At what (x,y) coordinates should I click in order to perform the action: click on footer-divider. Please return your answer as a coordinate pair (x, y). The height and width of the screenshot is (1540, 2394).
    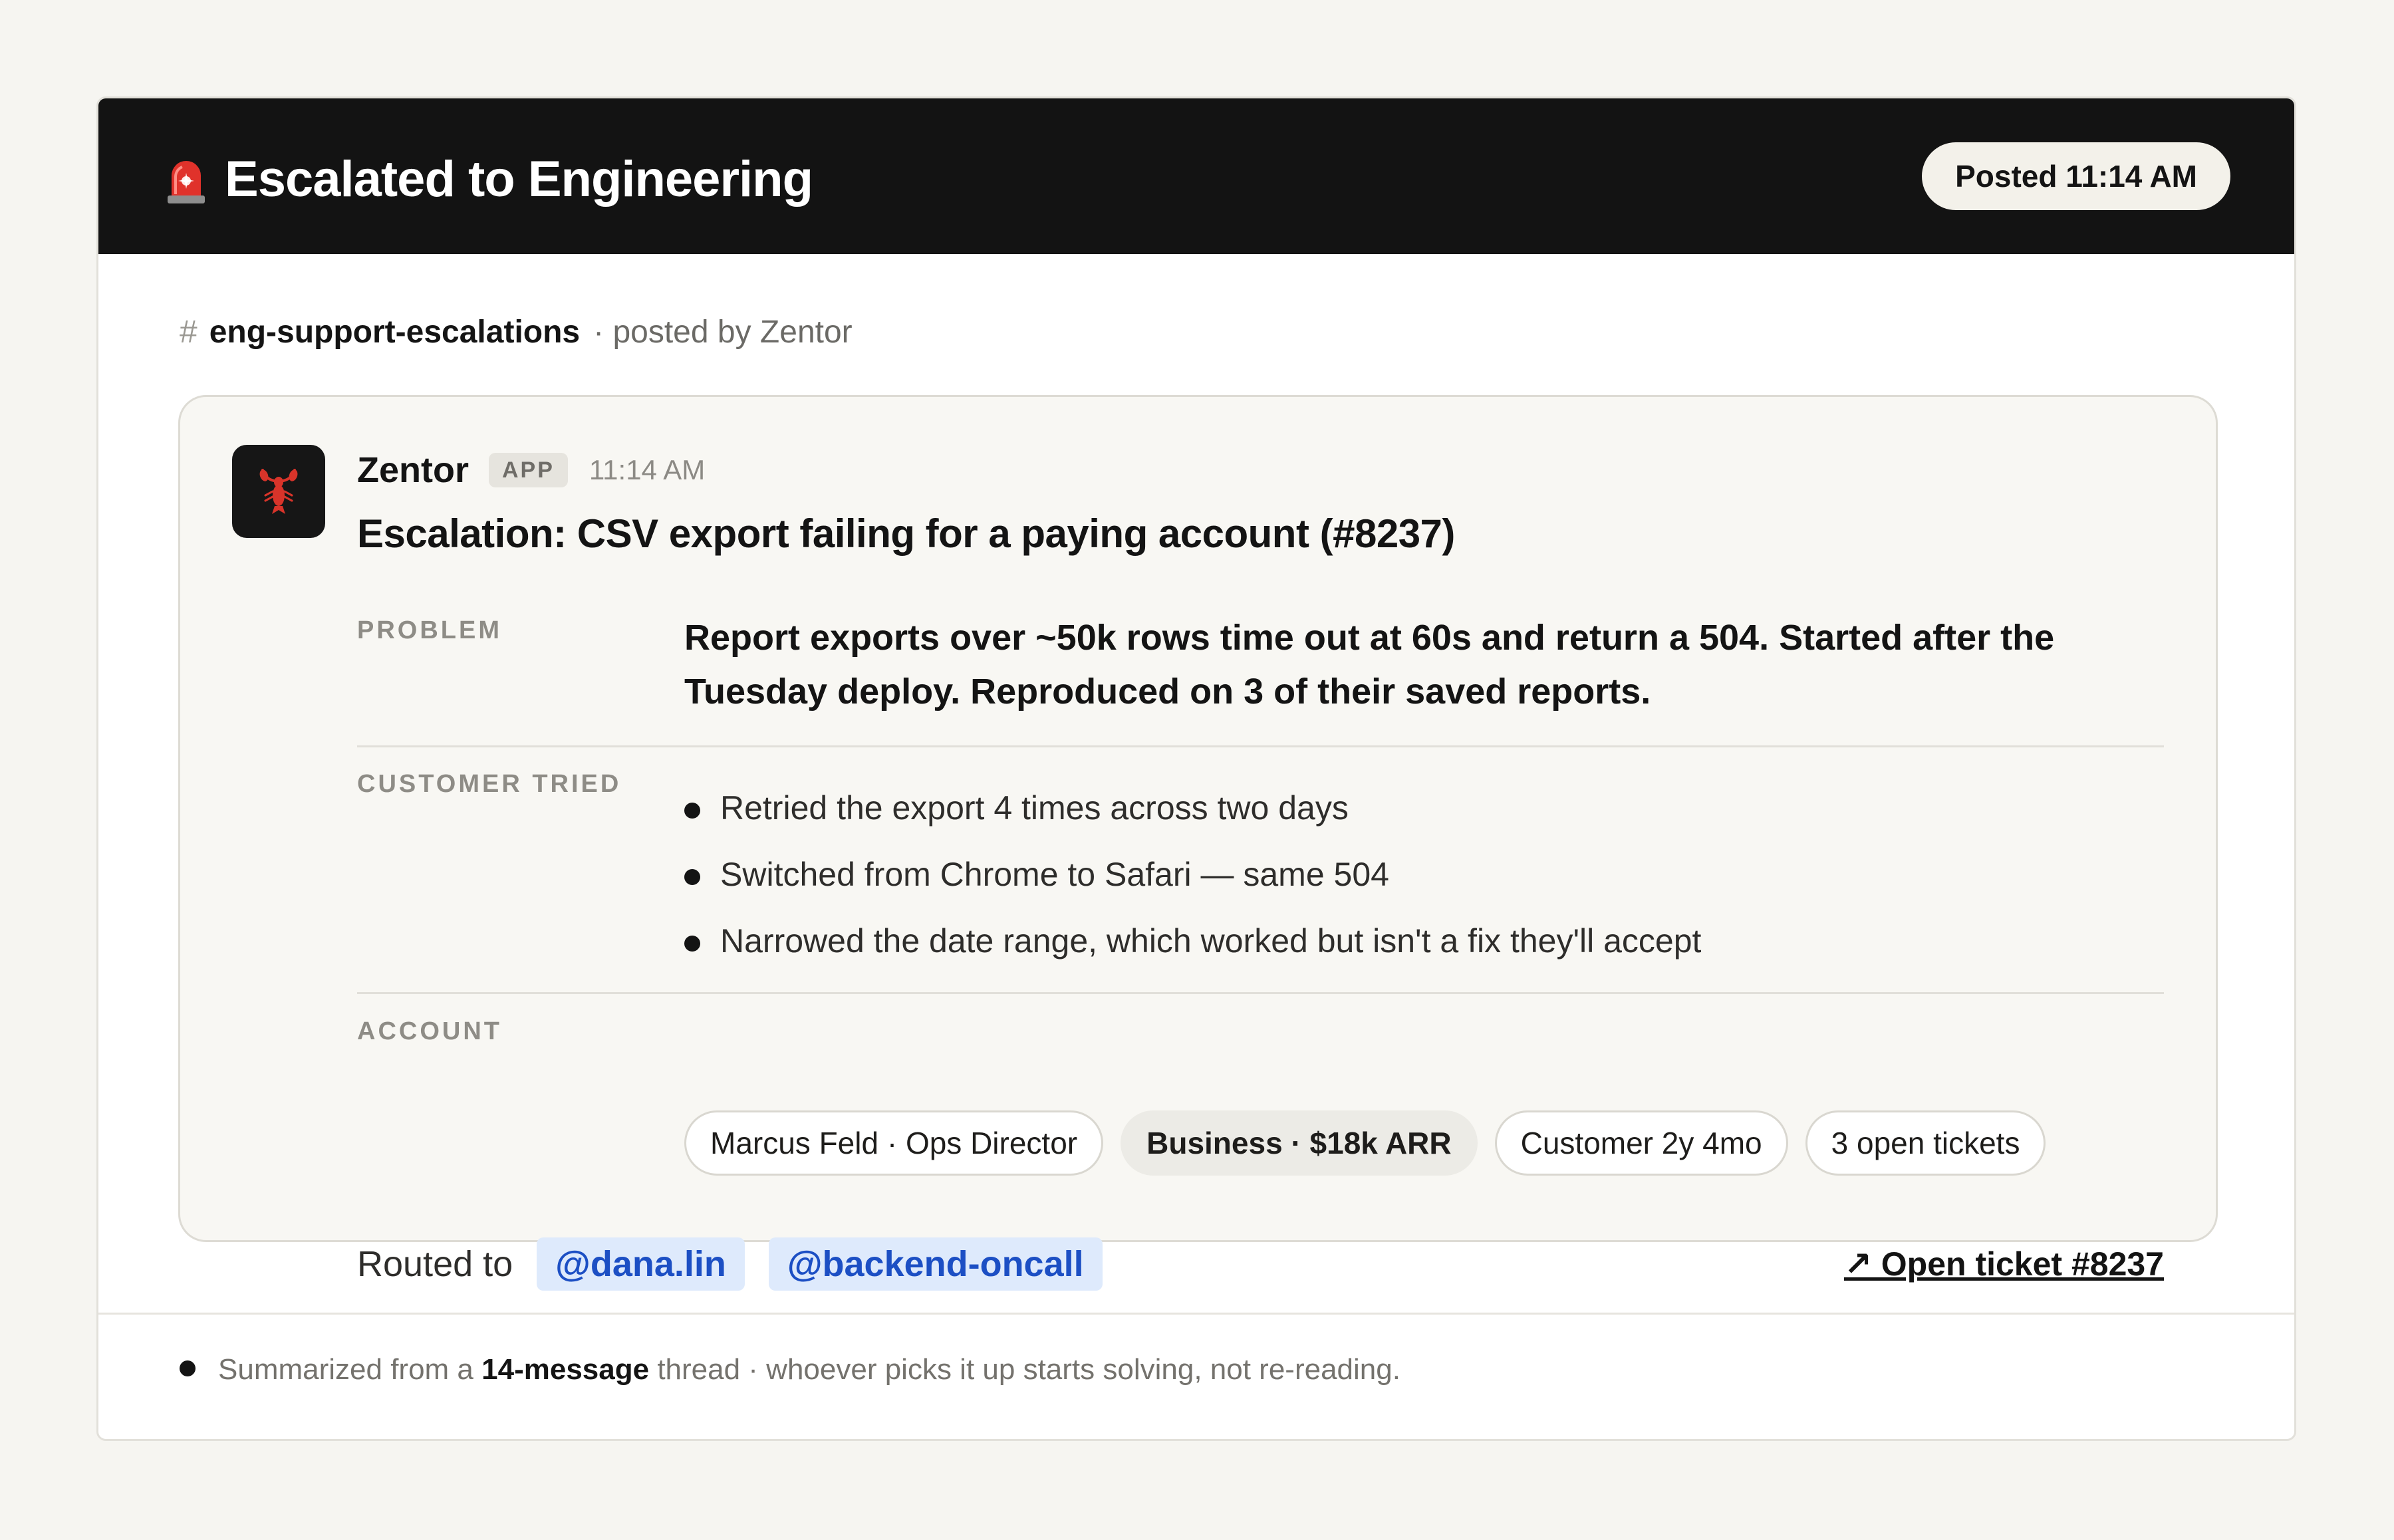
    Looking at the image, I should click on (1196, 1314).